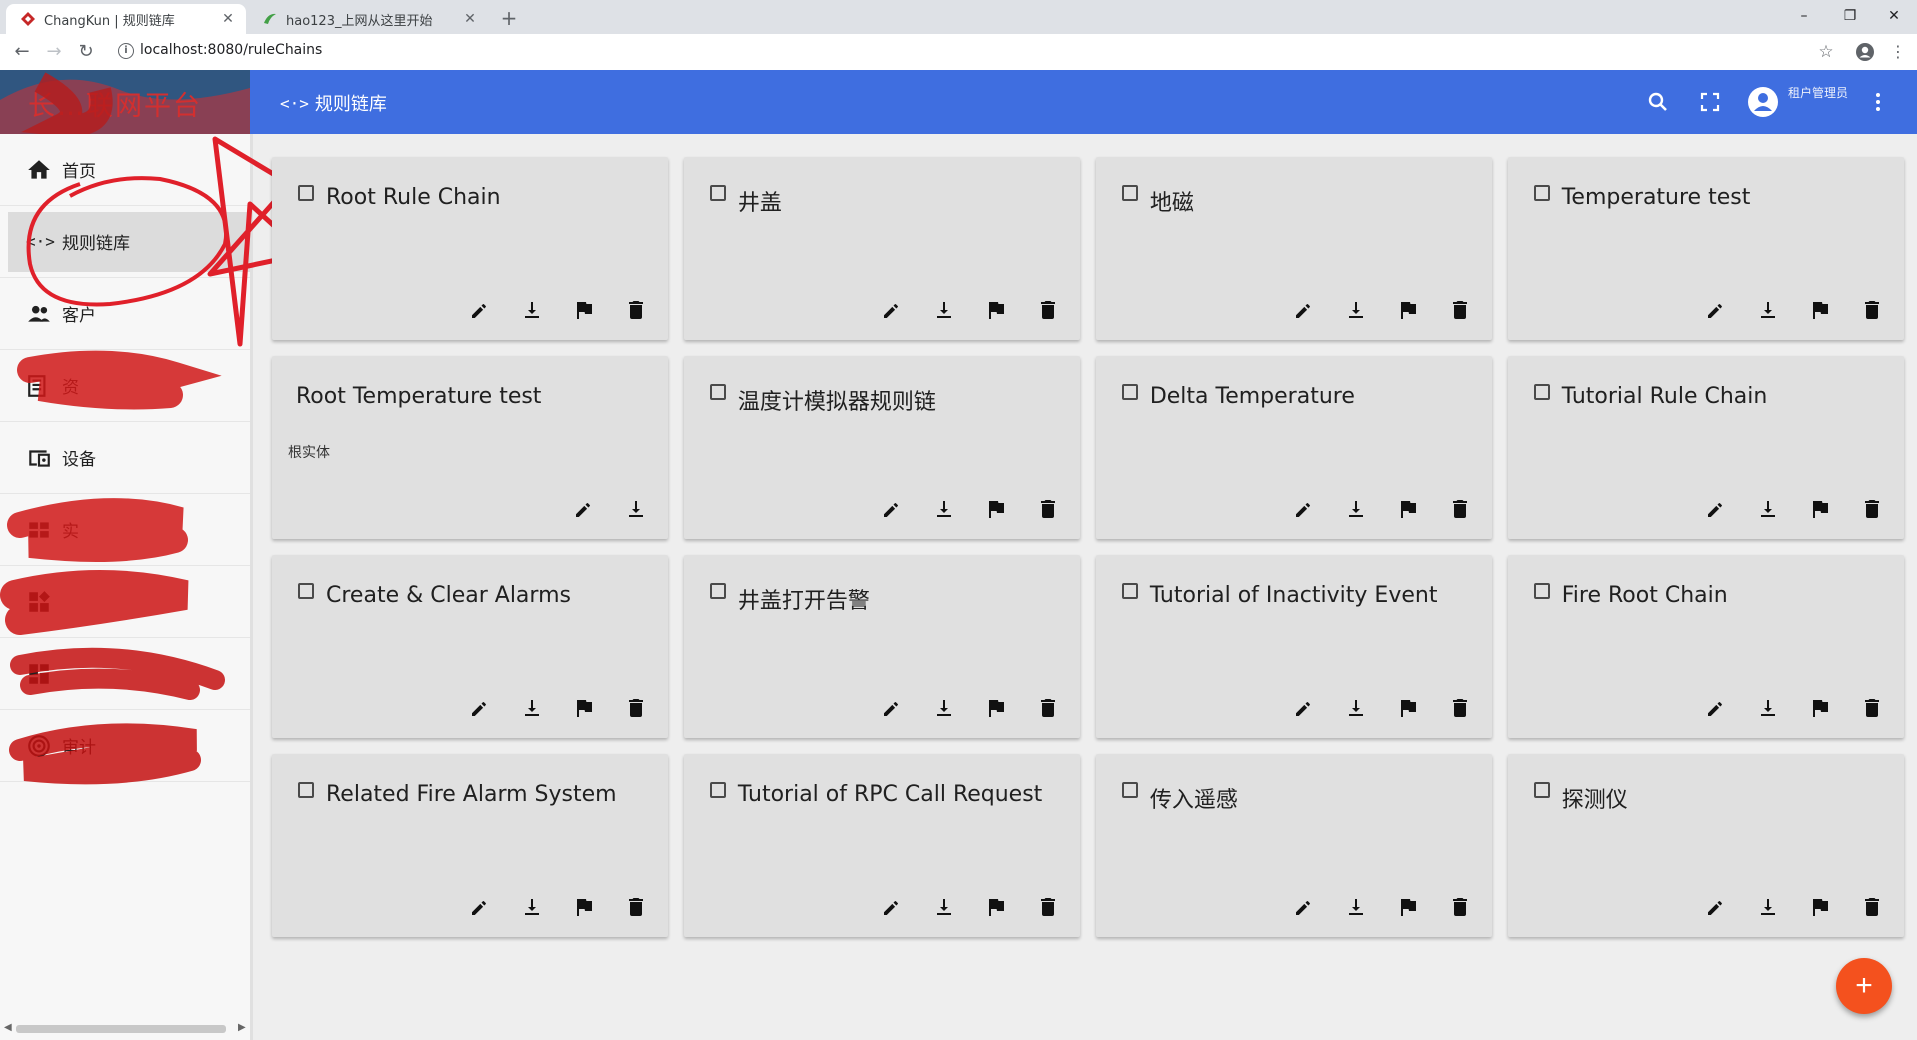 The height and width of the screenshot is (1040, 1917). Describe the element at coordinates (470, 447) in the screenshot. I see `rule-chain-card: Root Temperature test 根实体` at that location.